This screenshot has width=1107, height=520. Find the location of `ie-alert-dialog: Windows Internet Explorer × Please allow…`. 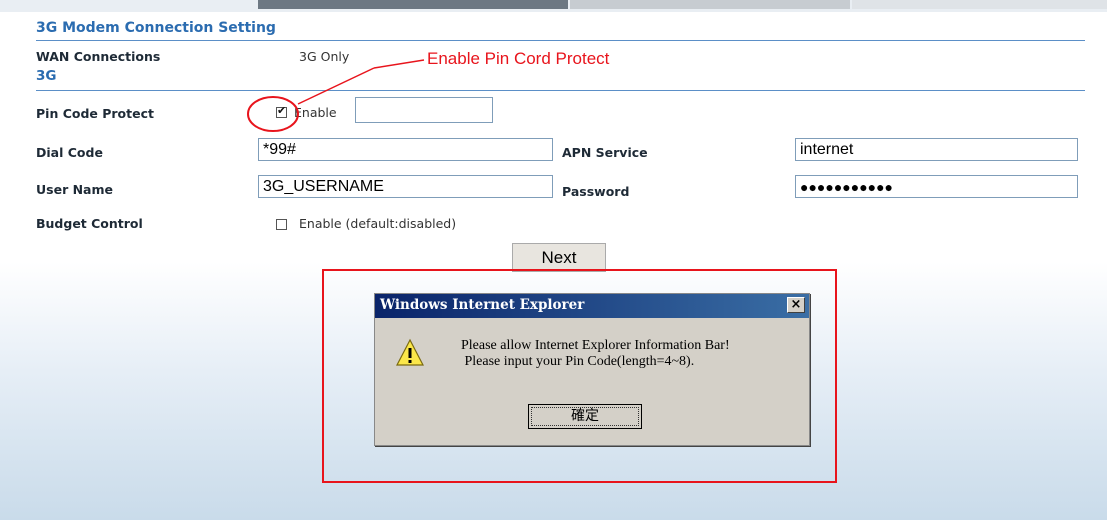

ie-alert-dialog: Windows Internet Explorer × Please allow… is located at coordinates (592, 369).